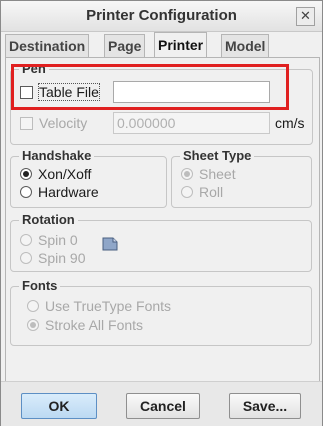 This screenshot has height=426, width=323. I want to click on velocity-unit: cm/s, so click(290, 123).